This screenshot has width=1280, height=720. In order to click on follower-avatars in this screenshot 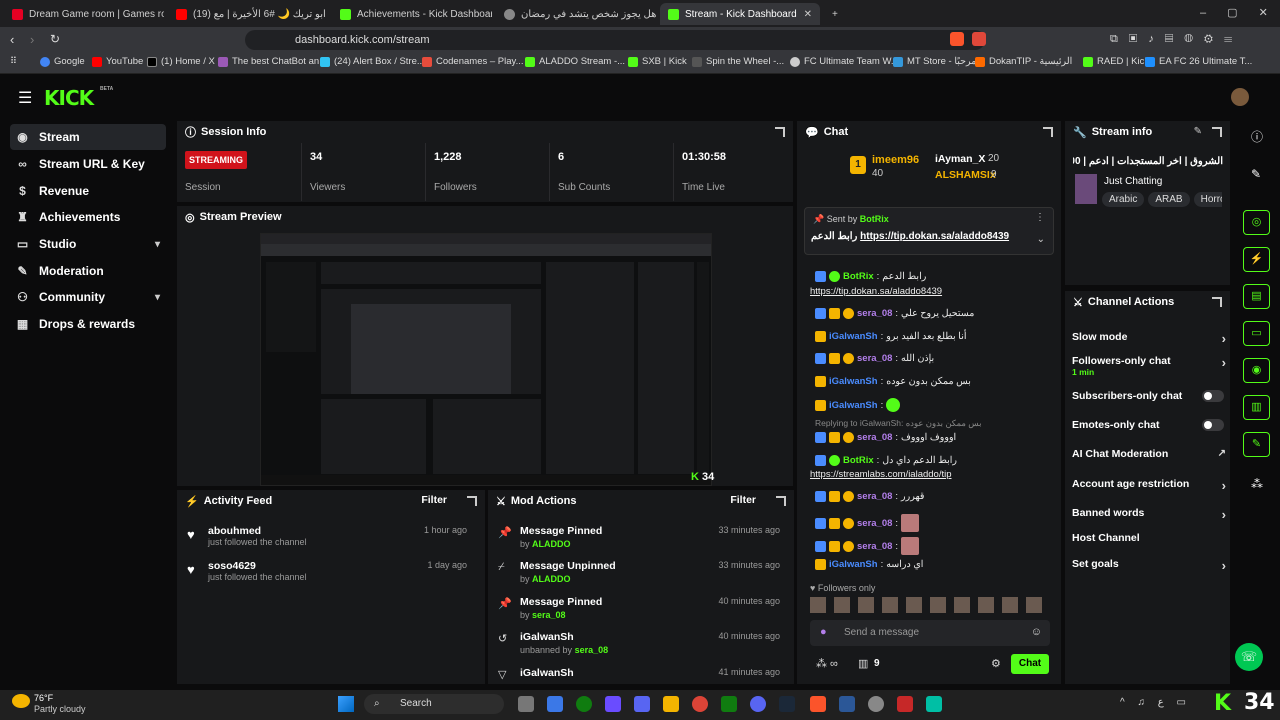, I will do `click(930, 605)`.